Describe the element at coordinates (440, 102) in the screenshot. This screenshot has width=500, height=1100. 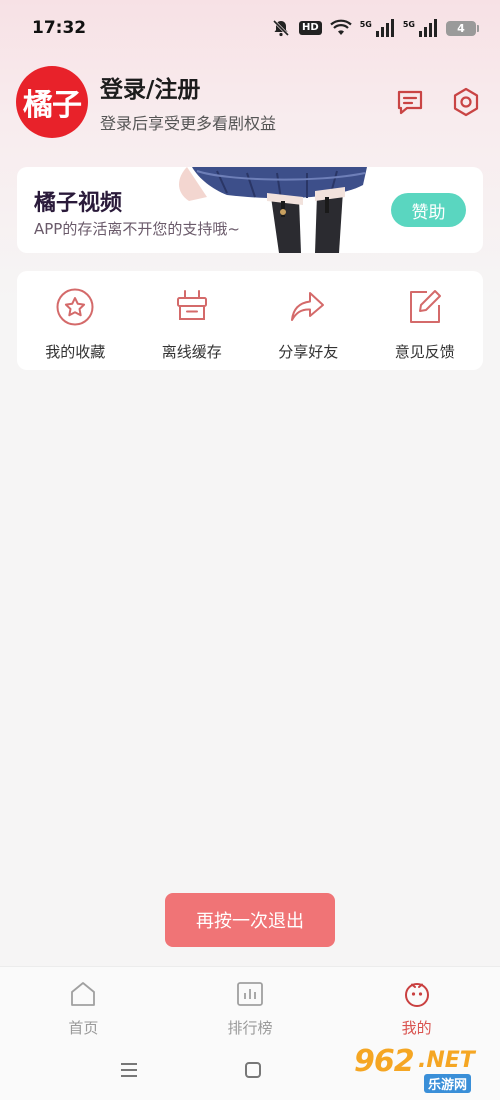
I see `header-actions` at that location.